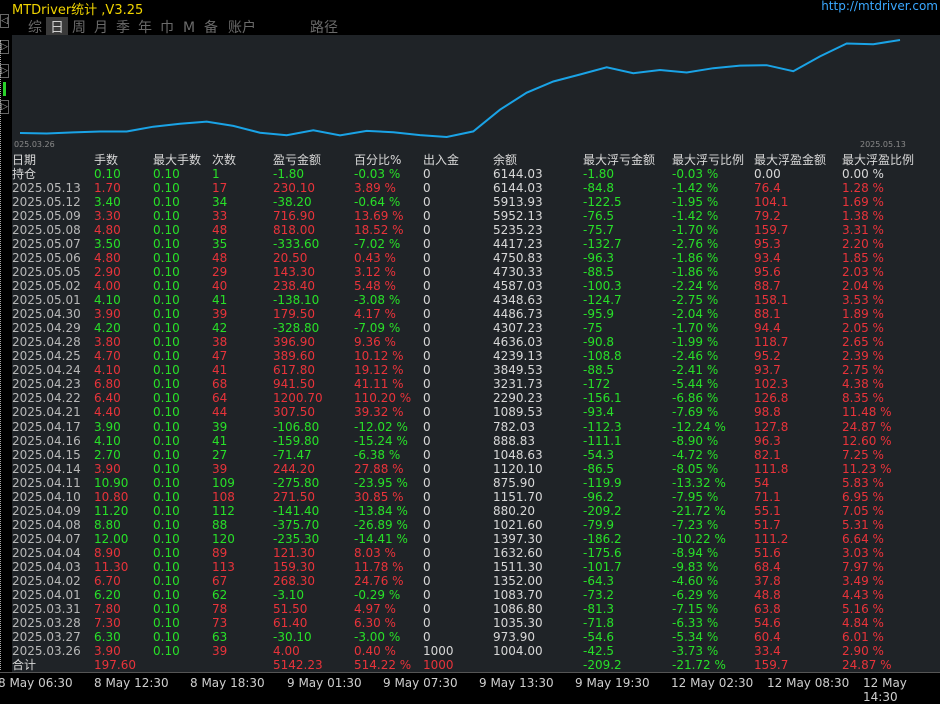 Image resolution: width=940 pixels, height=704 pixels. I want to click on path-label: 路径, so click(324, 27).